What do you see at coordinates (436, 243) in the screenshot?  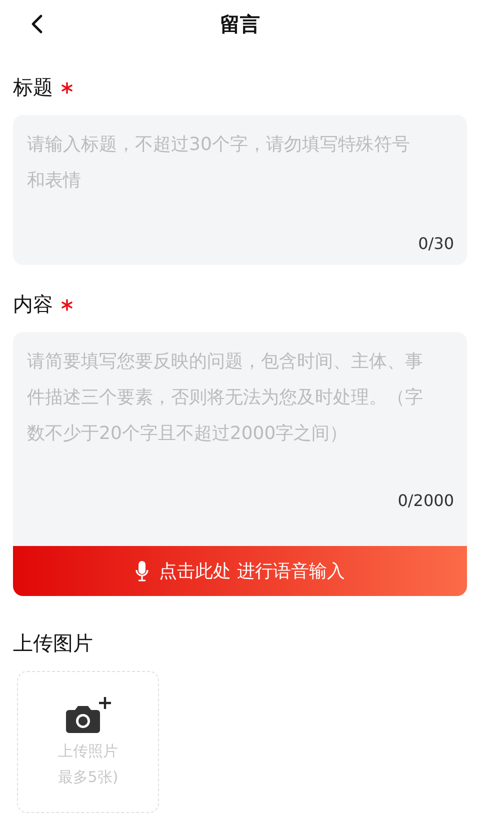 I see `character-counter: 0/30` at bounding box center [436, 243].